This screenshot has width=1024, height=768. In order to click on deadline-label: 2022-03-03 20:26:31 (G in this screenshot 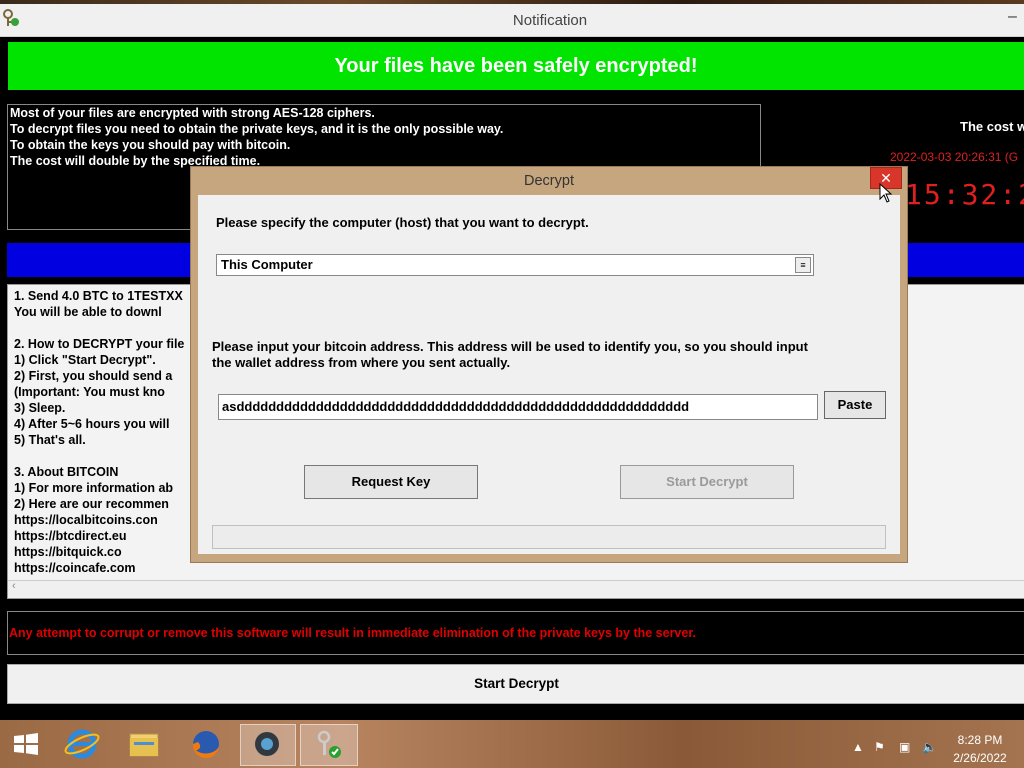, I will do `click(954, 157)`.